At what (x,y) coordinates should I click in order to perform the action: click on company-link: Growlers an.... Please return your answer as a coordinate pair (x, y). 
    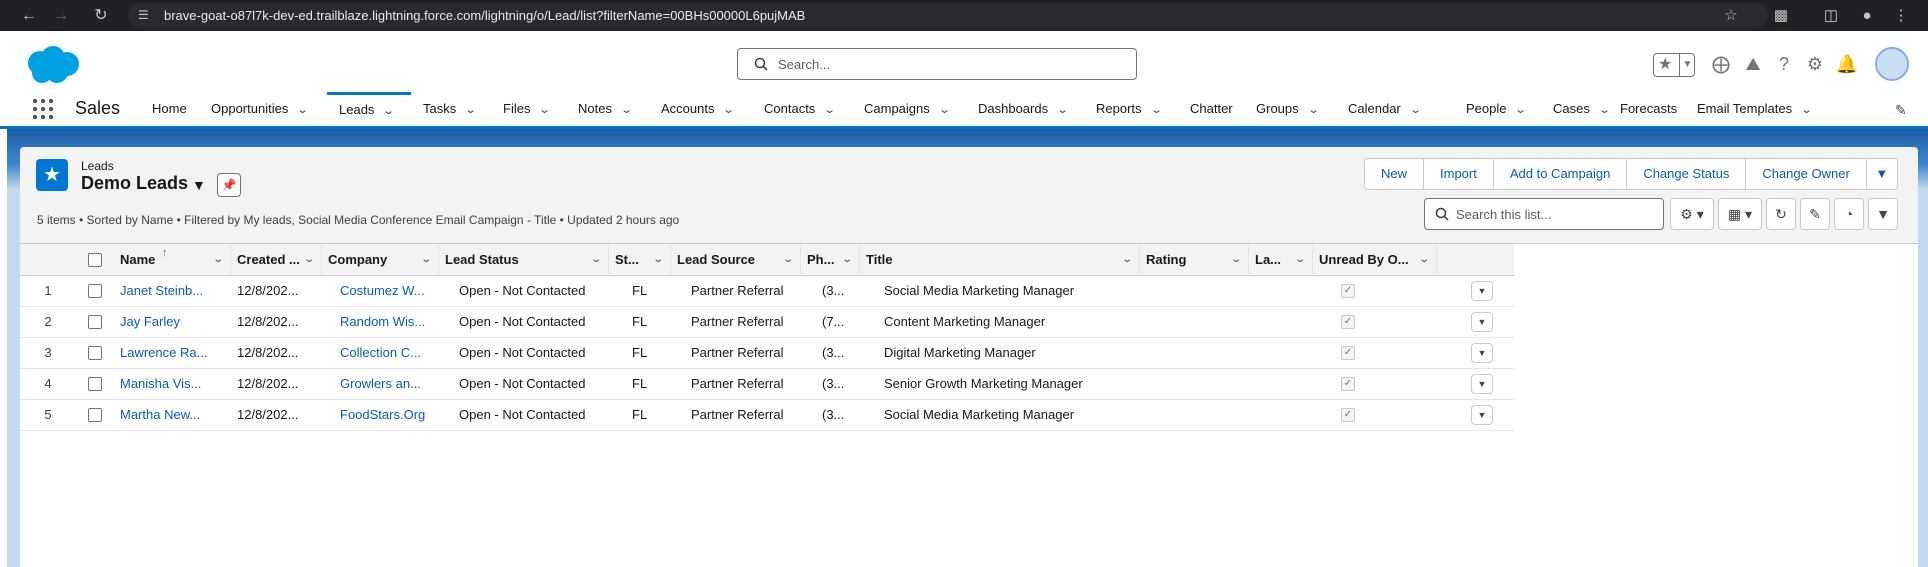
    Looking at the image, I should click on (387, 384).